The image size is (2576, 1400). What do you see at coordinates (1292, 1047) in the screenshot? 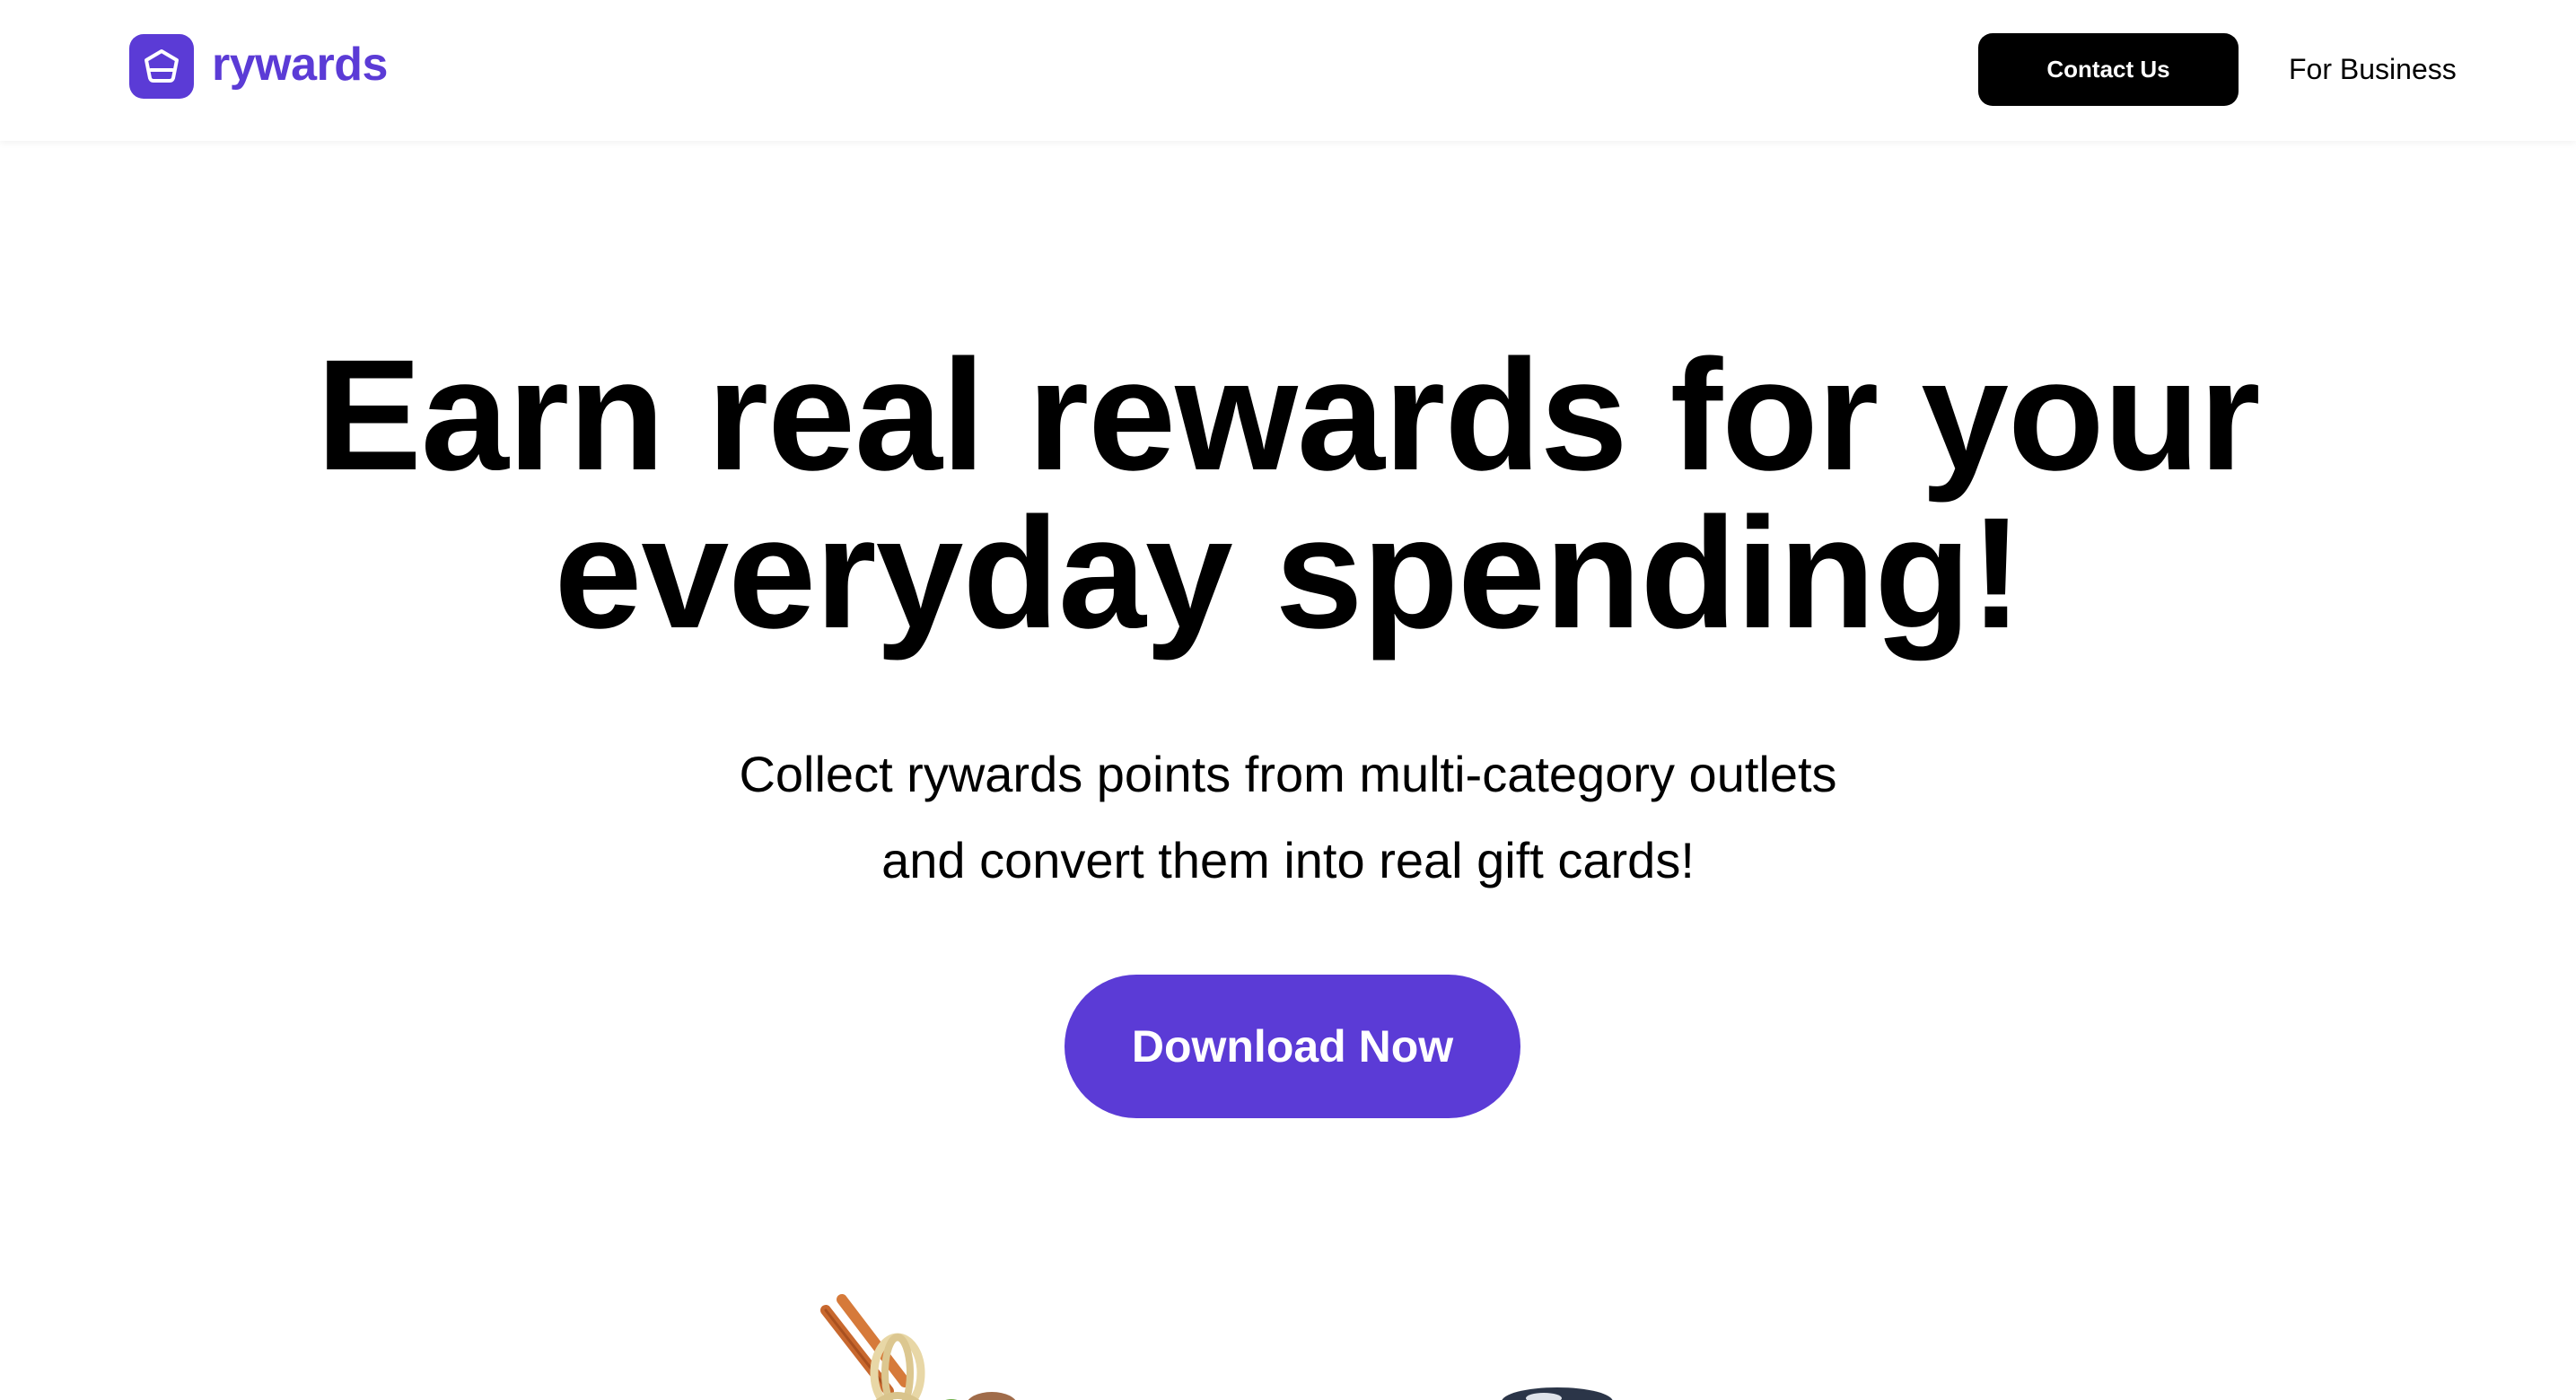
I see `download-now-button: Download Now` at bounding box center [1292, 1047].